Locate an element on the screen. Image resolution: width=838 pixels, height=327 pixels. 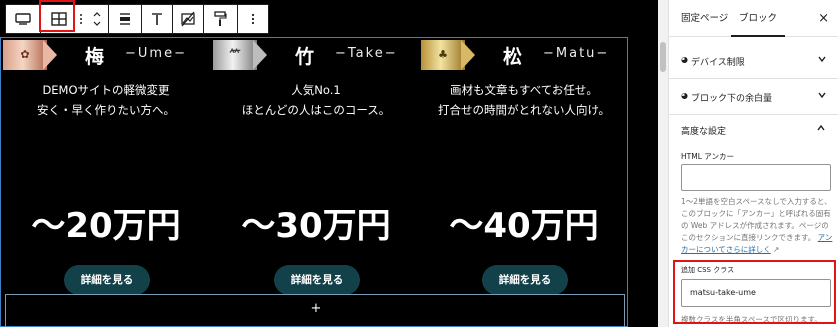
tab-block: ブロック is located at coordinates (758, 18).